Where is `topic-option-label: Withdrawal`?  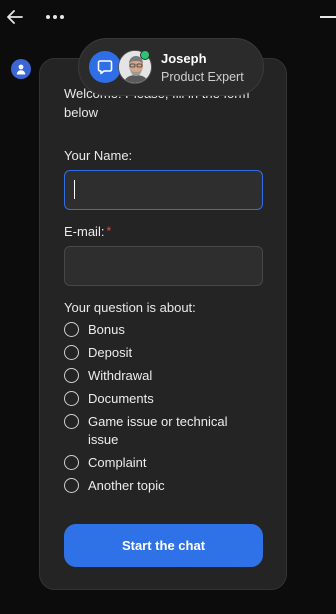
topic-option-label: Withdrawal is located at coordinates (120, 375).